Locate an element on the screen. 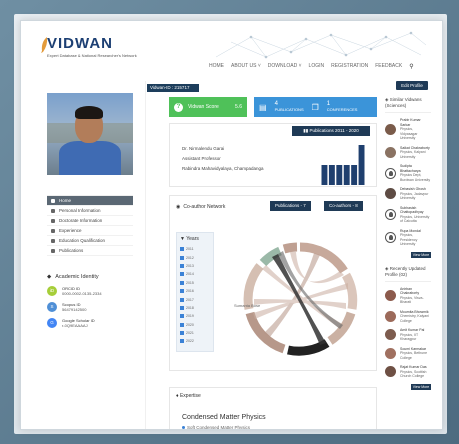 This screenshot has width=459, height=444. nav-about-us: ABOUT US ˅ is located at coordinates (246, 66).